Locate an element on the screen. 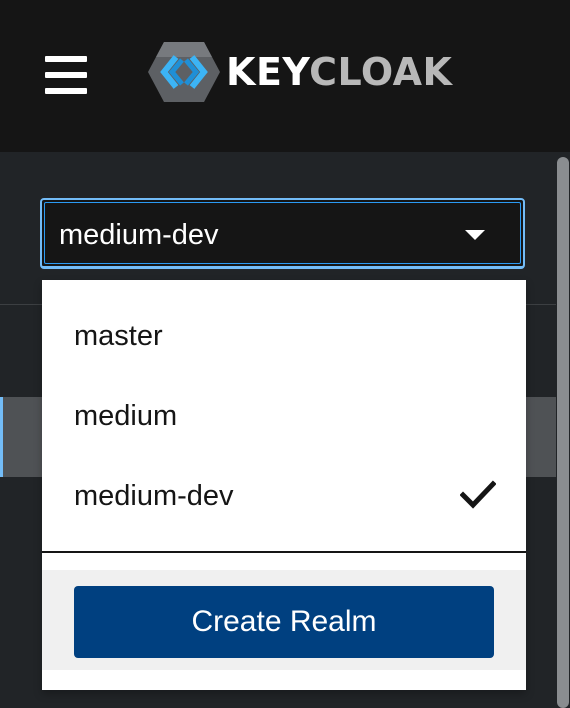 The image size is (570, 708). realm-select-value: medium-dev is located at coordinates (139, 235).